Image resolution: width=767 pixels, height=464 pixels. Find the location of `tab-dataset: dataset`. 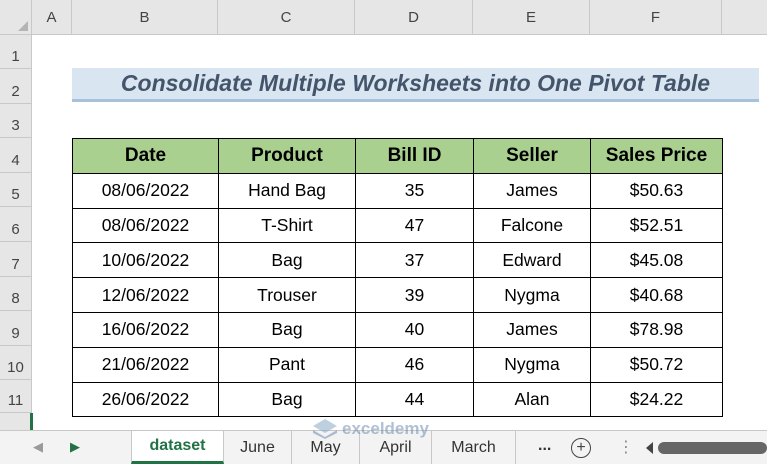

tab-dataset: dataset is located at coordinates (177, 447).